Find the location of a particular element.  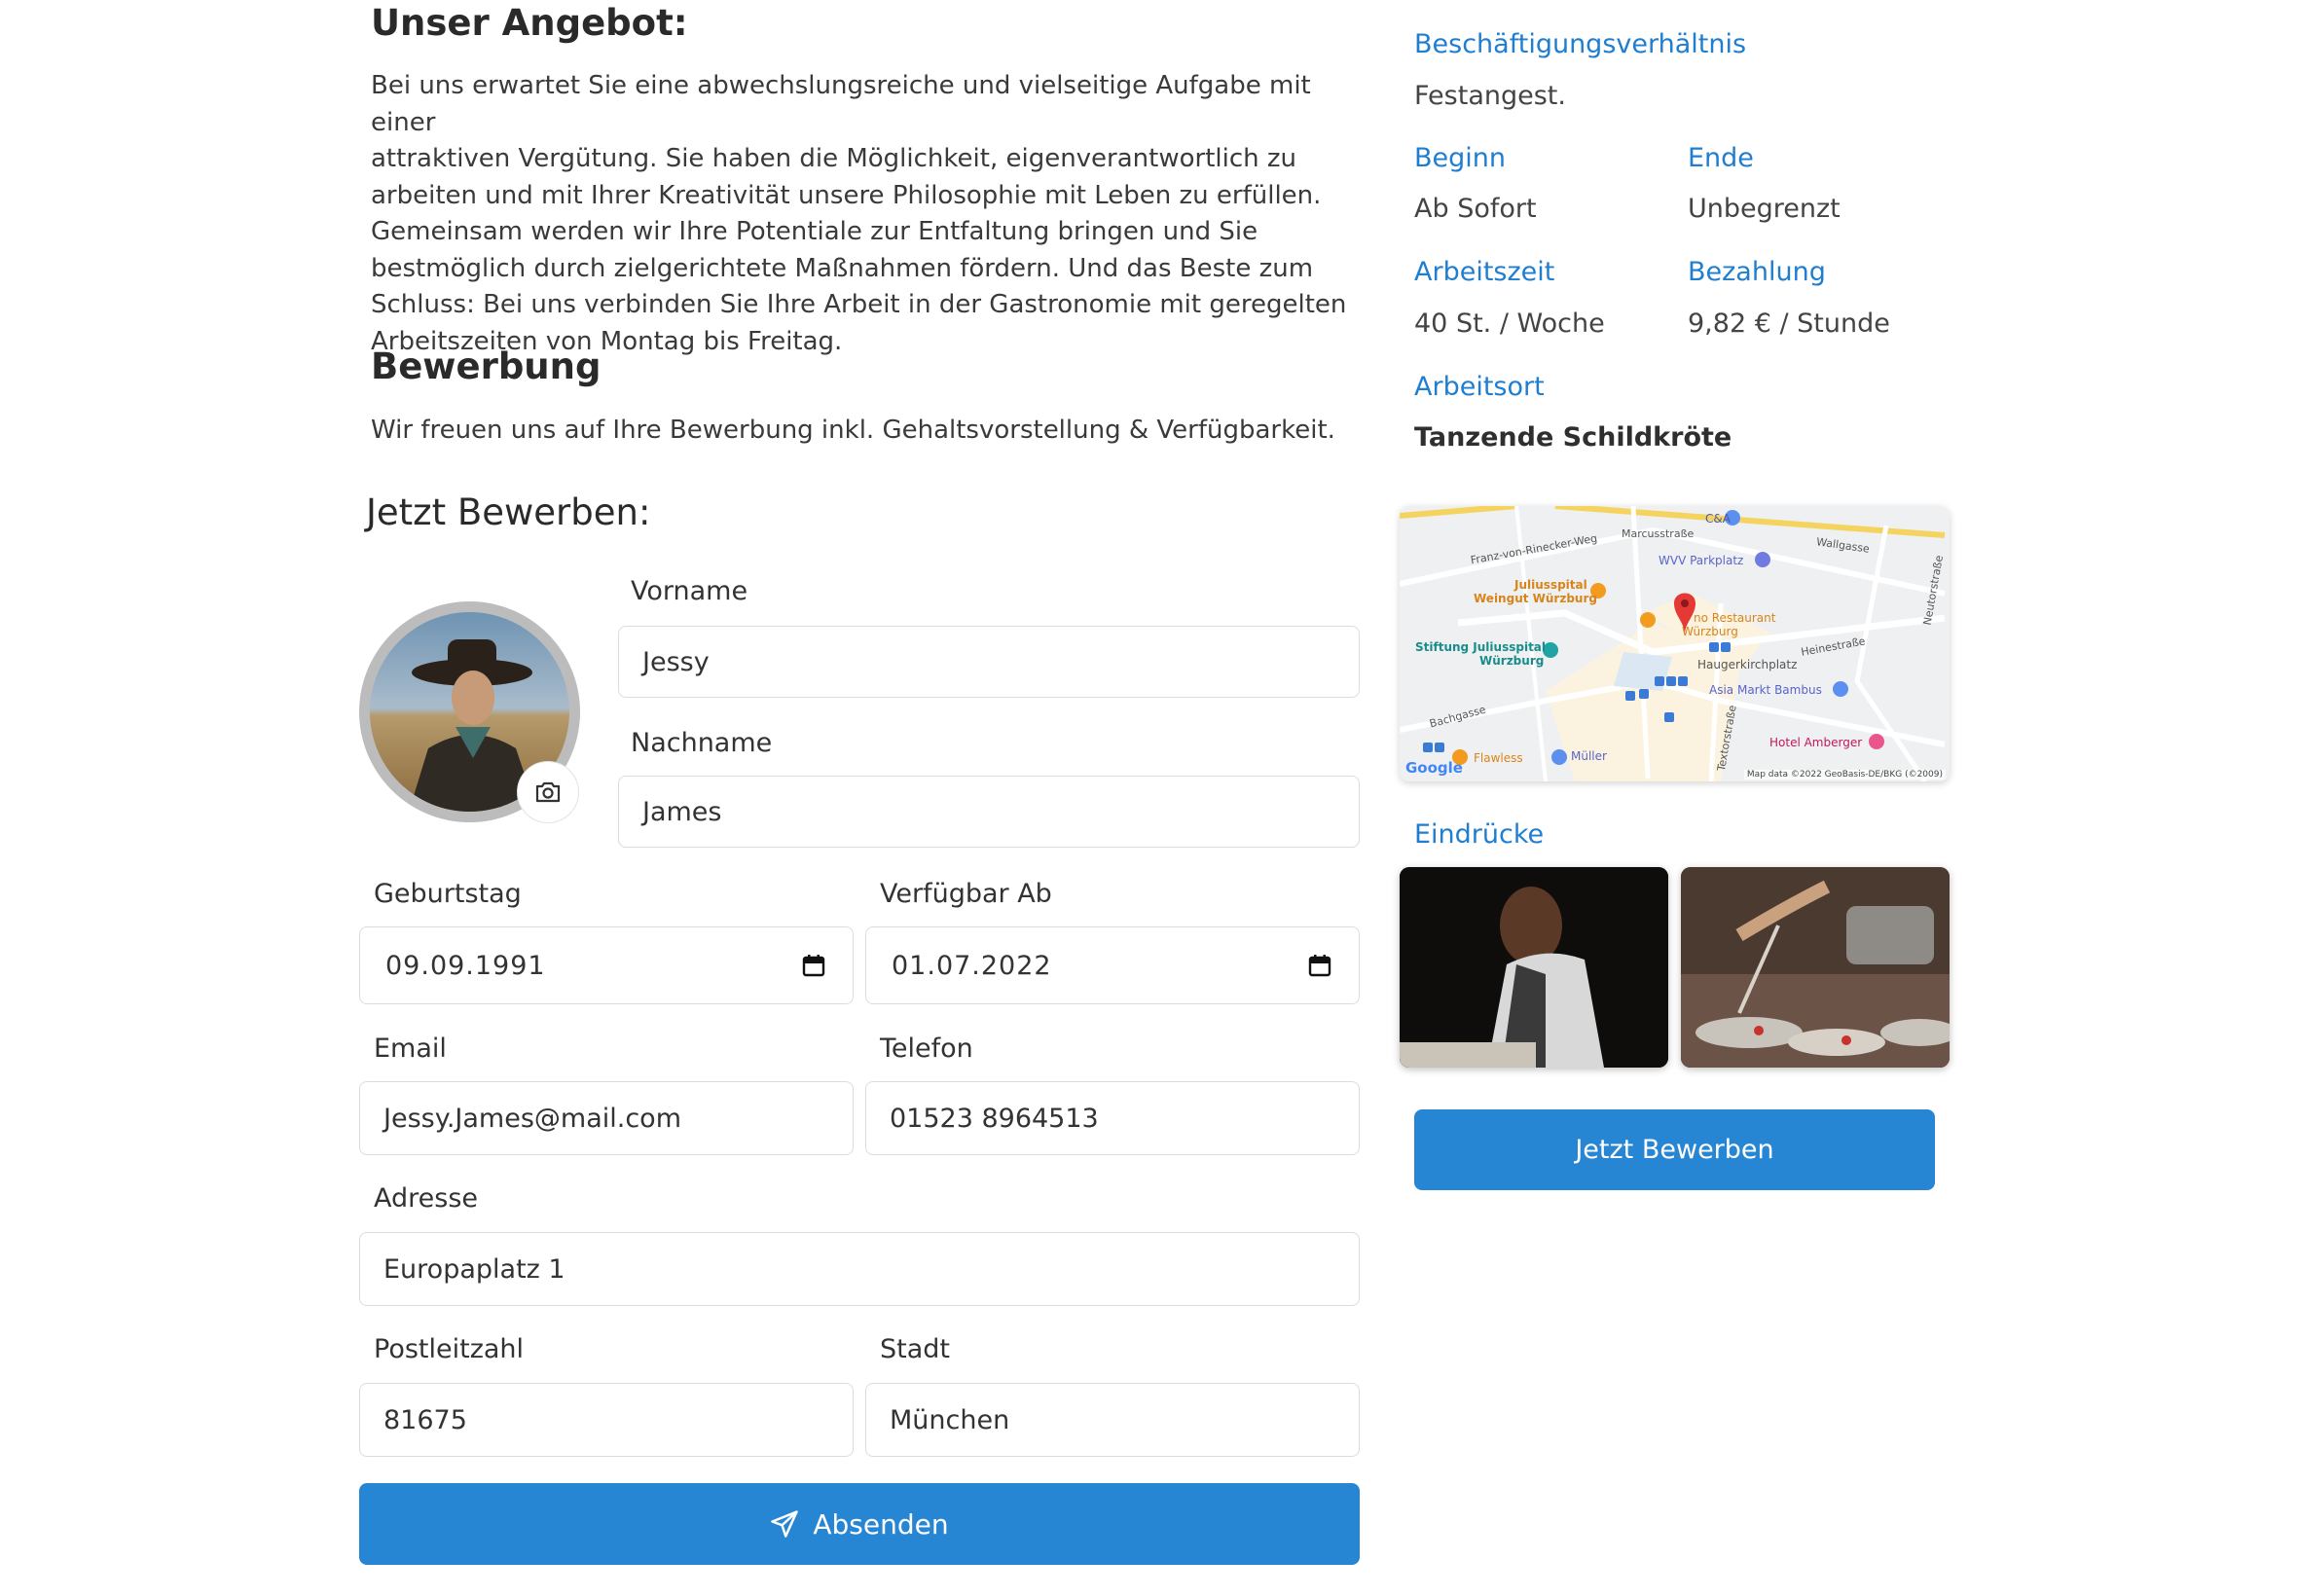

pay-value: 9,82 € / Stunde is located at coordinates (1789, 323).